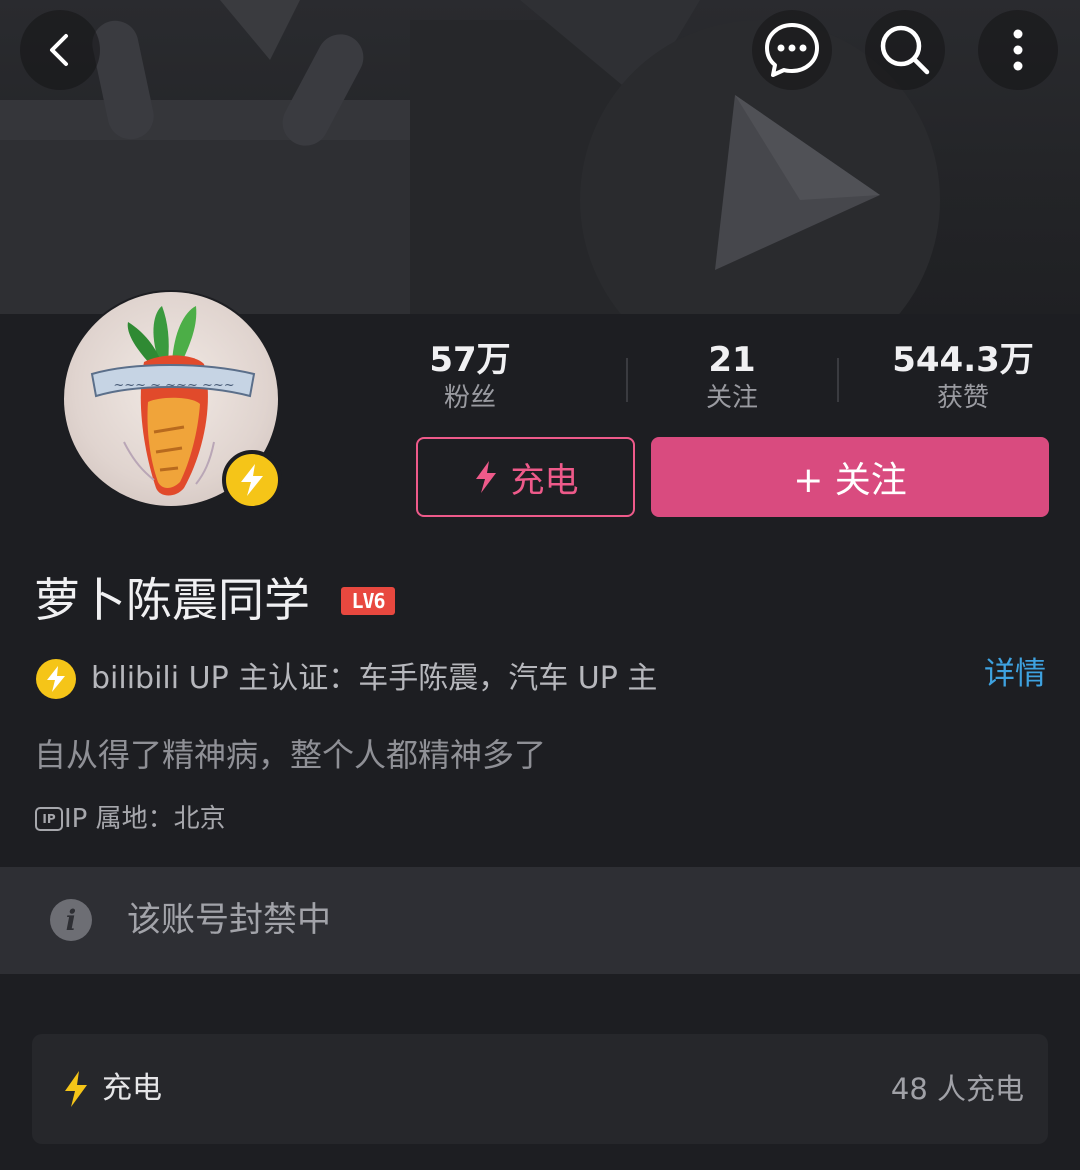 The height and width of the screenshot is (1170, 1080). What do you see at coordinates (71, 920) in the screenshot?
I see `info-icon: i` at bounding box center [71, 920].